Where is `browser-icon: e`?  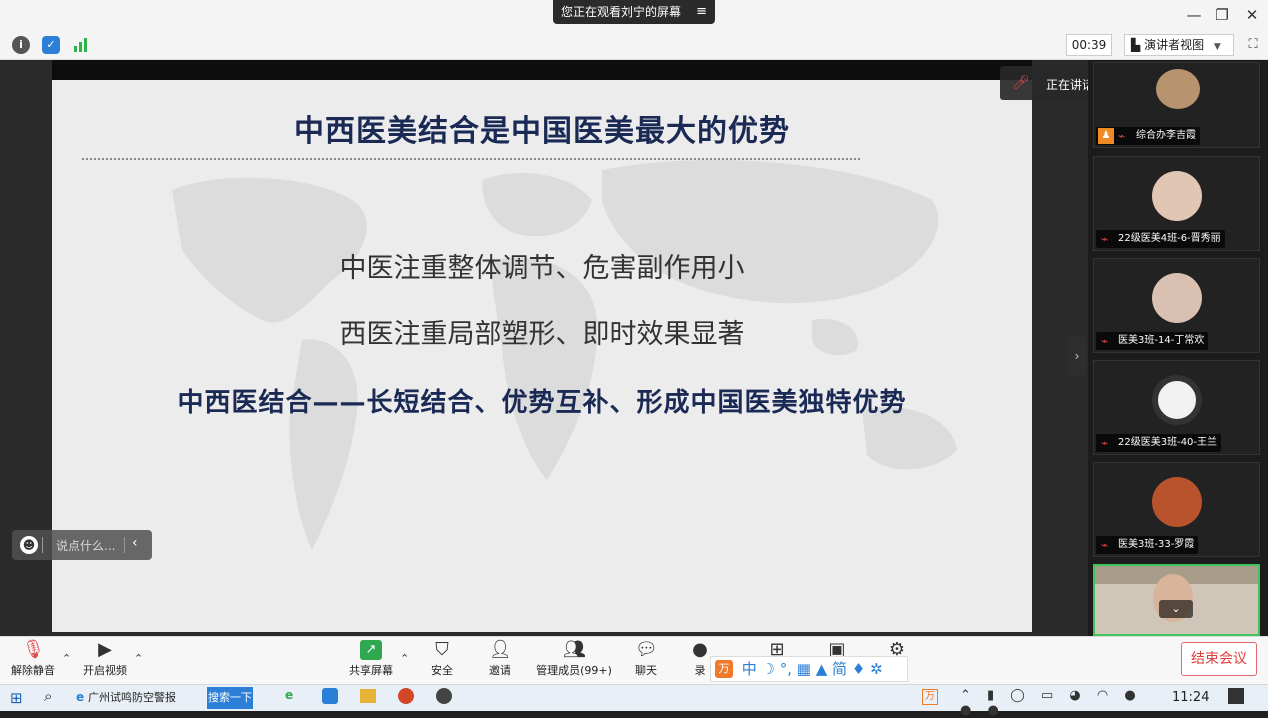 browser-icon: e is located at coordinates (289, 695).